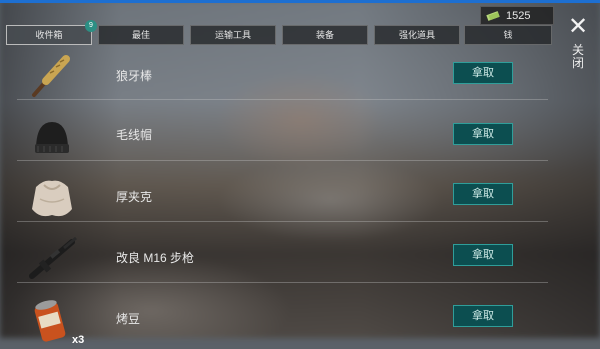 Image resolution: width=600 pixels, height=349 pixels. I want to click on tab-equipment: 装备, so click(325, 35).